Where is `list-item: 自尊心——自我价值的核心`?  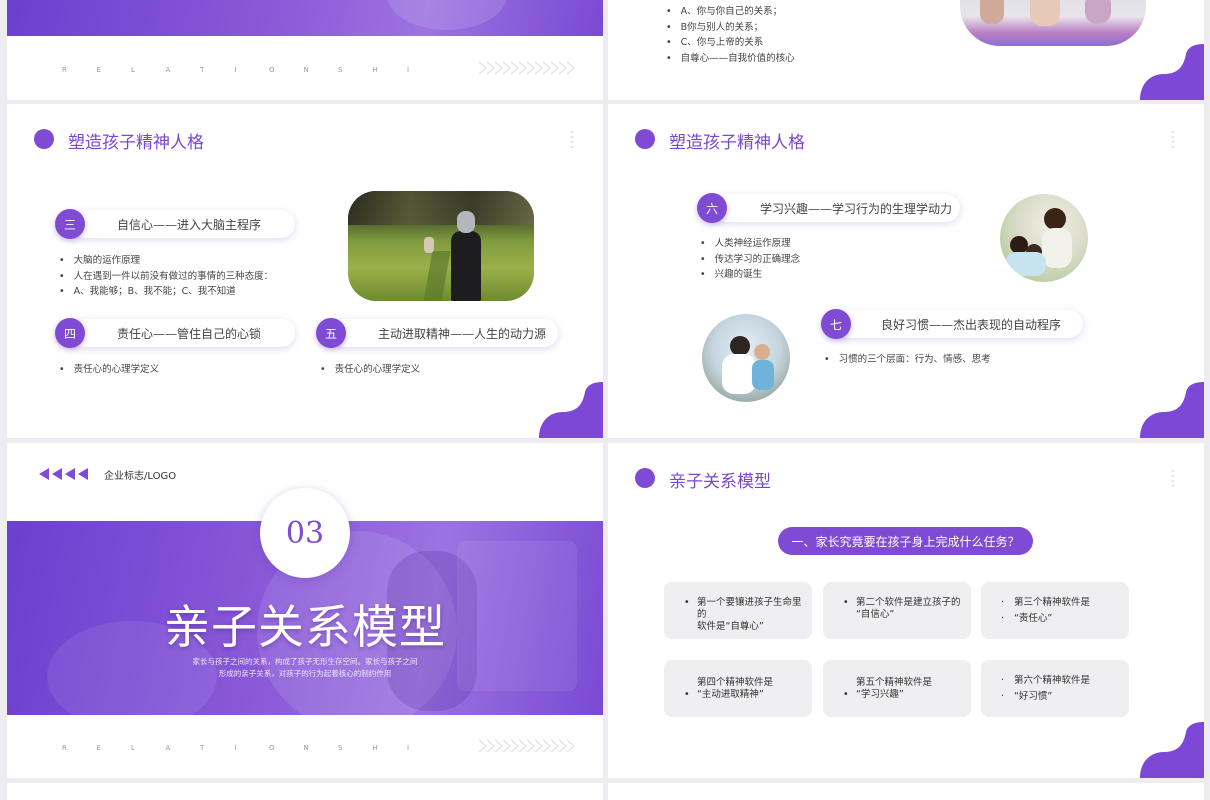 list-item: 自尊心——自我价值的核心 is located at coordinates (730, 59).